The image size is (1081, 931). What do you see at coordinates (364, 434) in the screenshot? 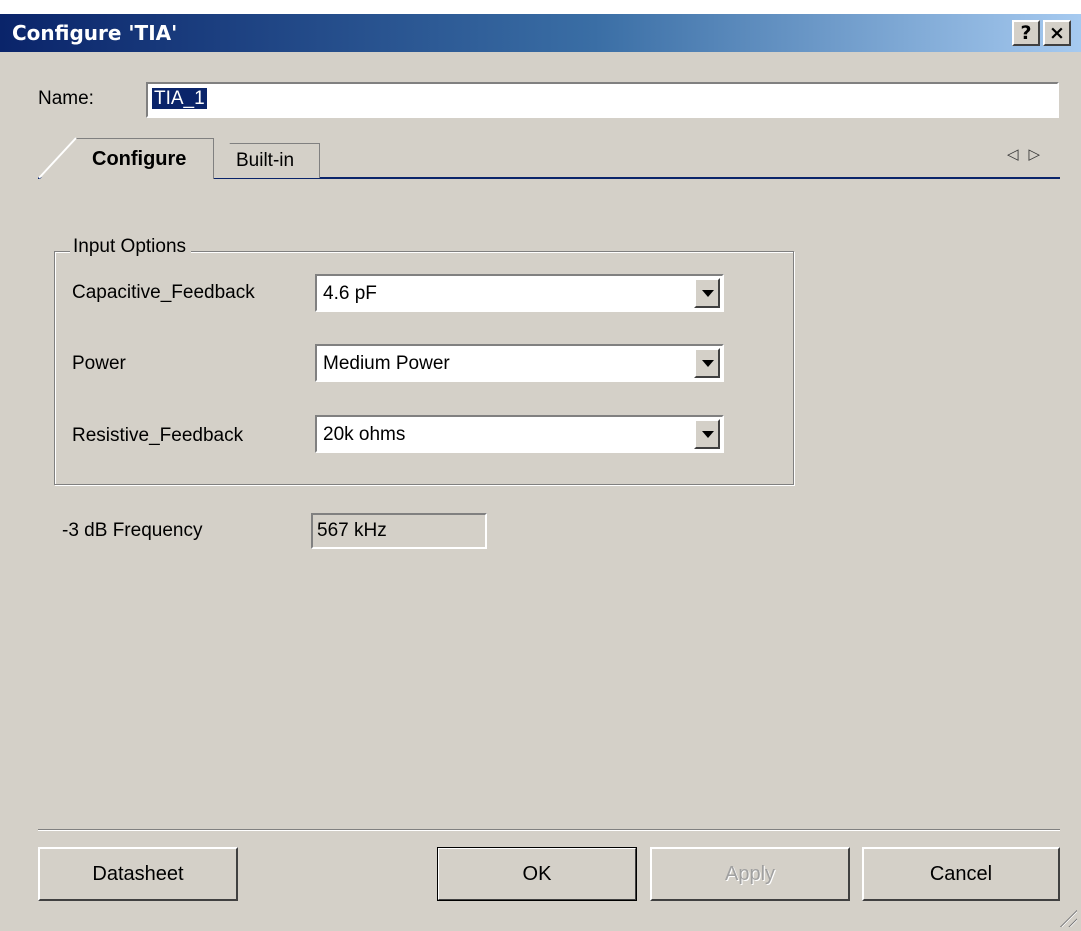
I see `resistive-feedback-value: 20k ohms` at bounding box center [364, 434].